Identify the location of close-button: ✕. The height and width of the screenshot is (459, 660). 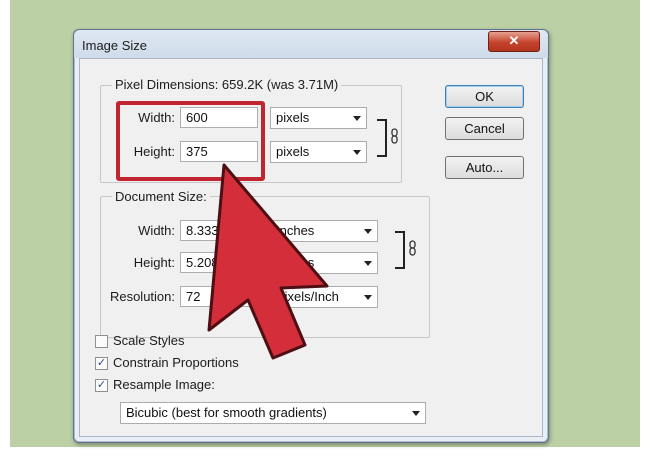
(514, 41).